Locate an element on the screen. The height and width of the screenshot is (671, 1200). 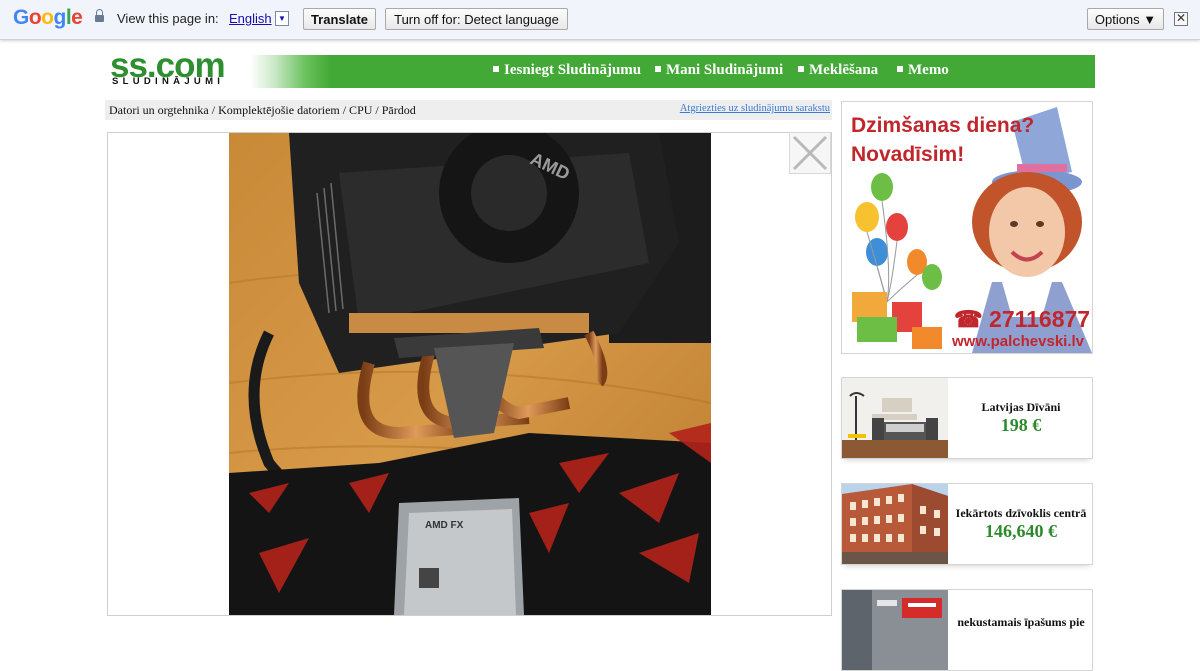
turn-off-button: Turn off for: Detect language is located at coordinates (476, 19).